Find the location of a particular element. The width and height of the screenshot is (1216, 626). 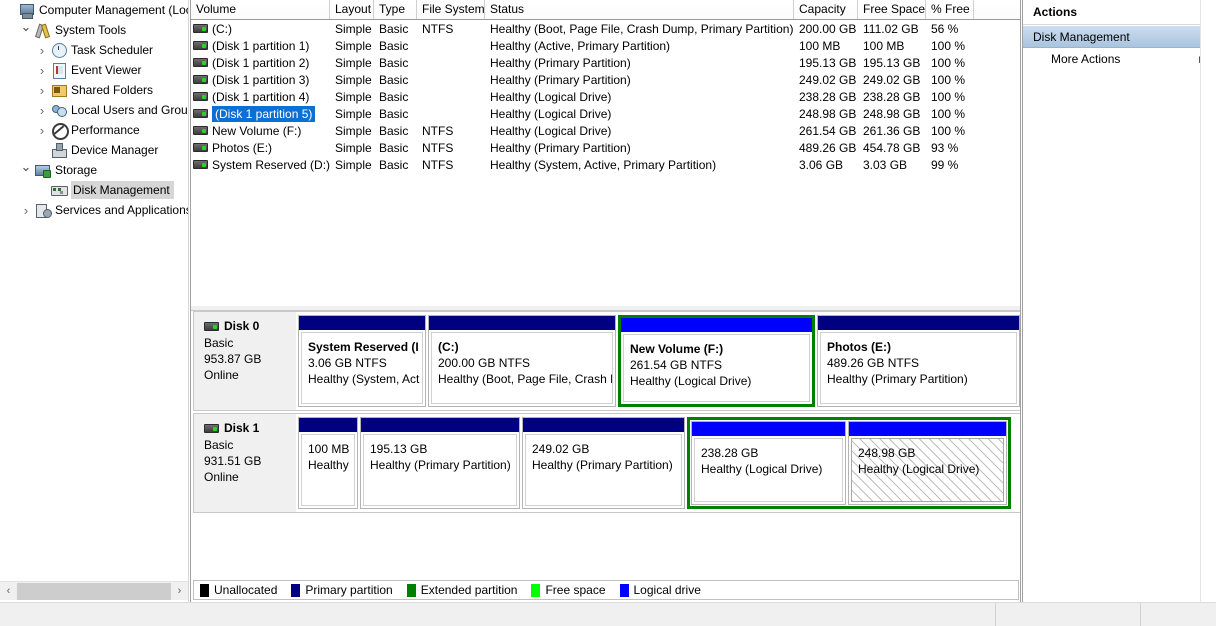

tree-item-local-users-and-groups: Local Users and Groups is located at coordinates (94, 110).